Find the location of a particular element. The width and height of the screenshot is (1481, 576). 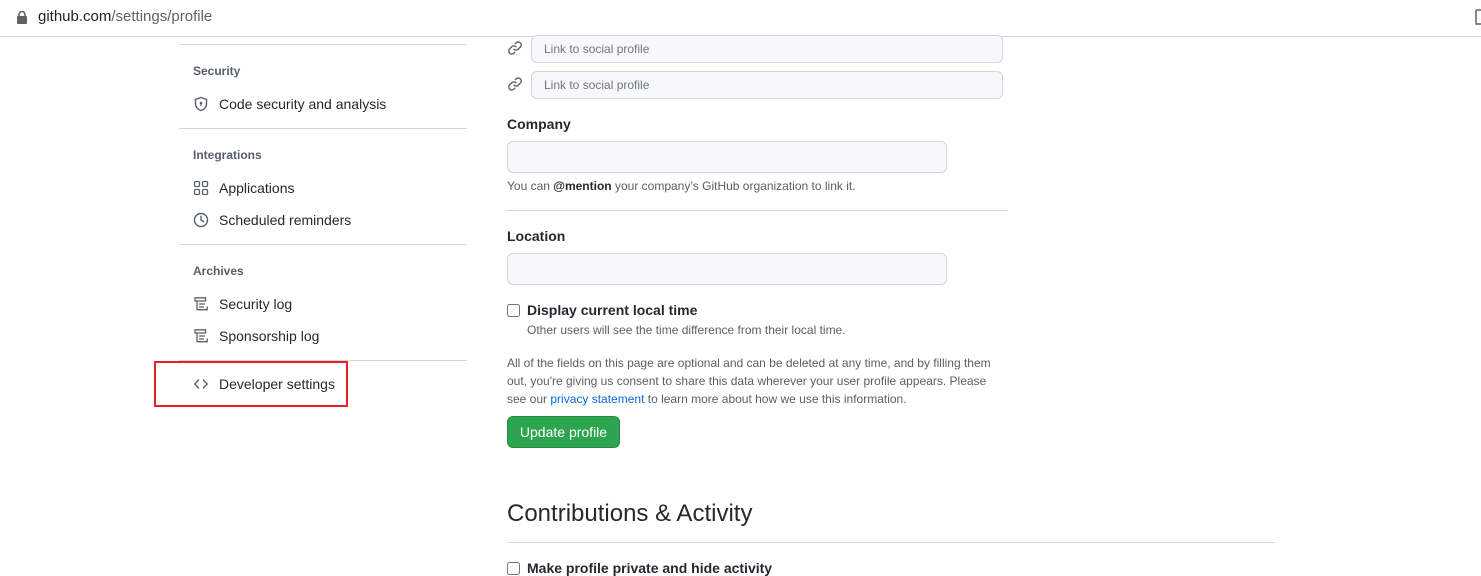

sidebar-item-code-security: Code security and analysis is located at coordinates (289, 104).